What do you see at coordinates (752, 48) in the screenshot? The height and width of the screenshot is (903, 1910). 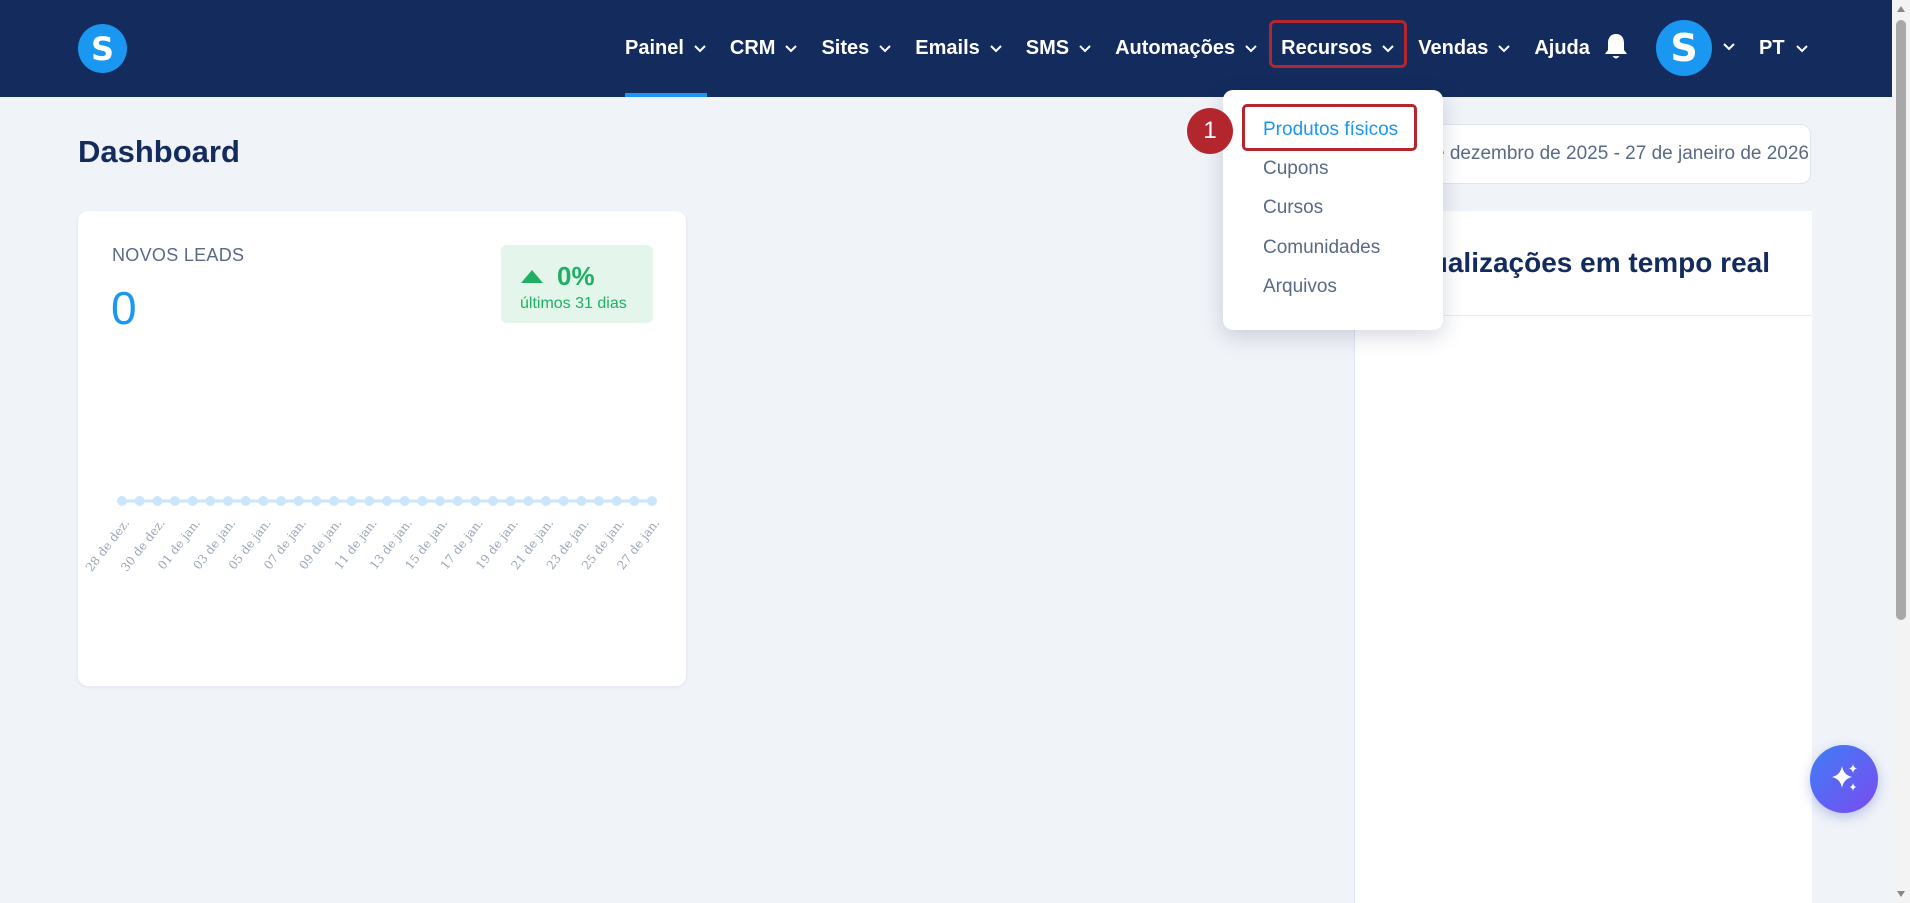 I see `nav-item-label: CRM` at bounding box center [752, 48].